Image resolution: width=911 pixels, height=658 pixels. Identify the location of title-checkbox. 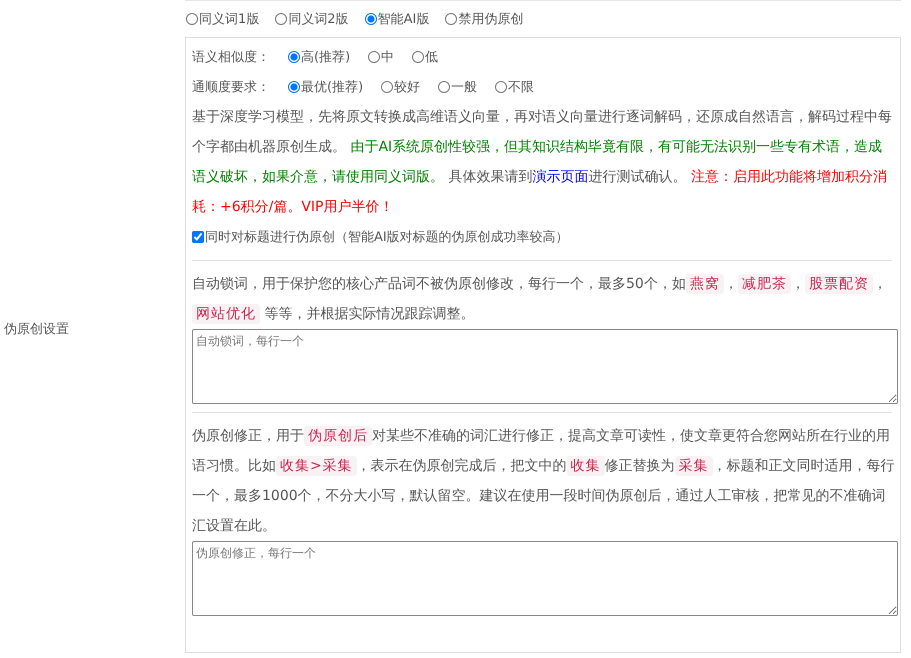
(198, 237).